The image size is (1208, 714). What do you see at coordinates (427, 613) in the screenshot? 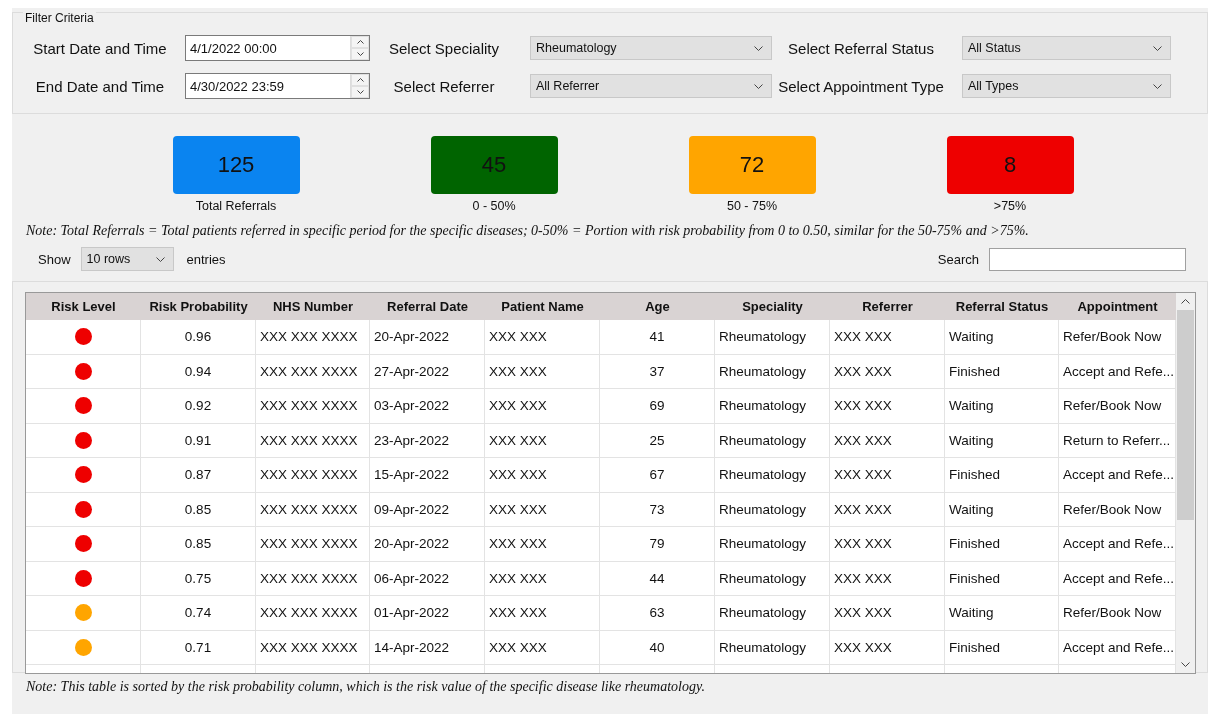
I see `table-cell: 01-Apr-2022` at bounding box center [427, 613].